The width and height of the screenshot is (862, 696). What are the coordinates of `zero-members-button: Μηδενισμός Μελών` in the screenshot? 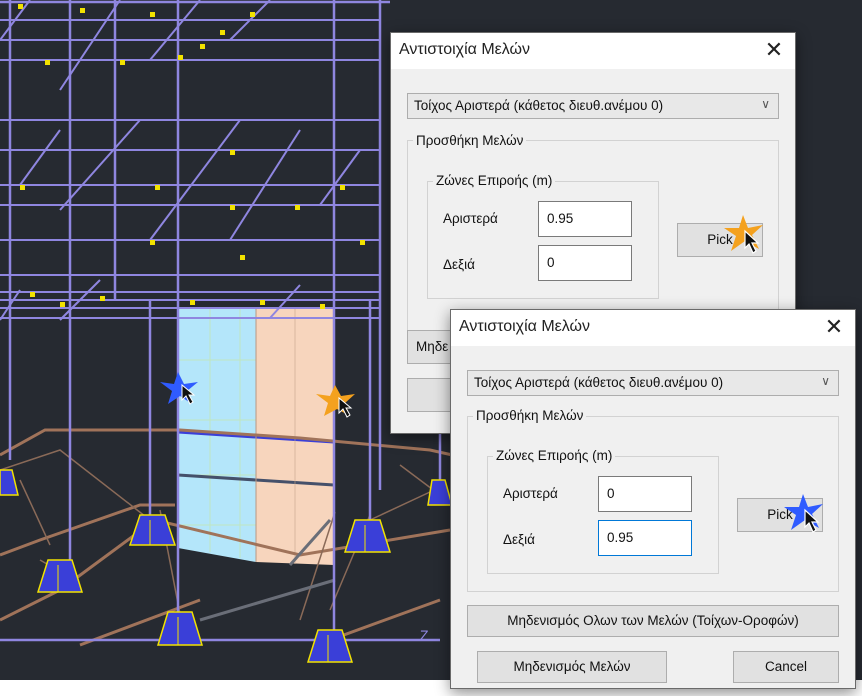 It's located at (572, 667).